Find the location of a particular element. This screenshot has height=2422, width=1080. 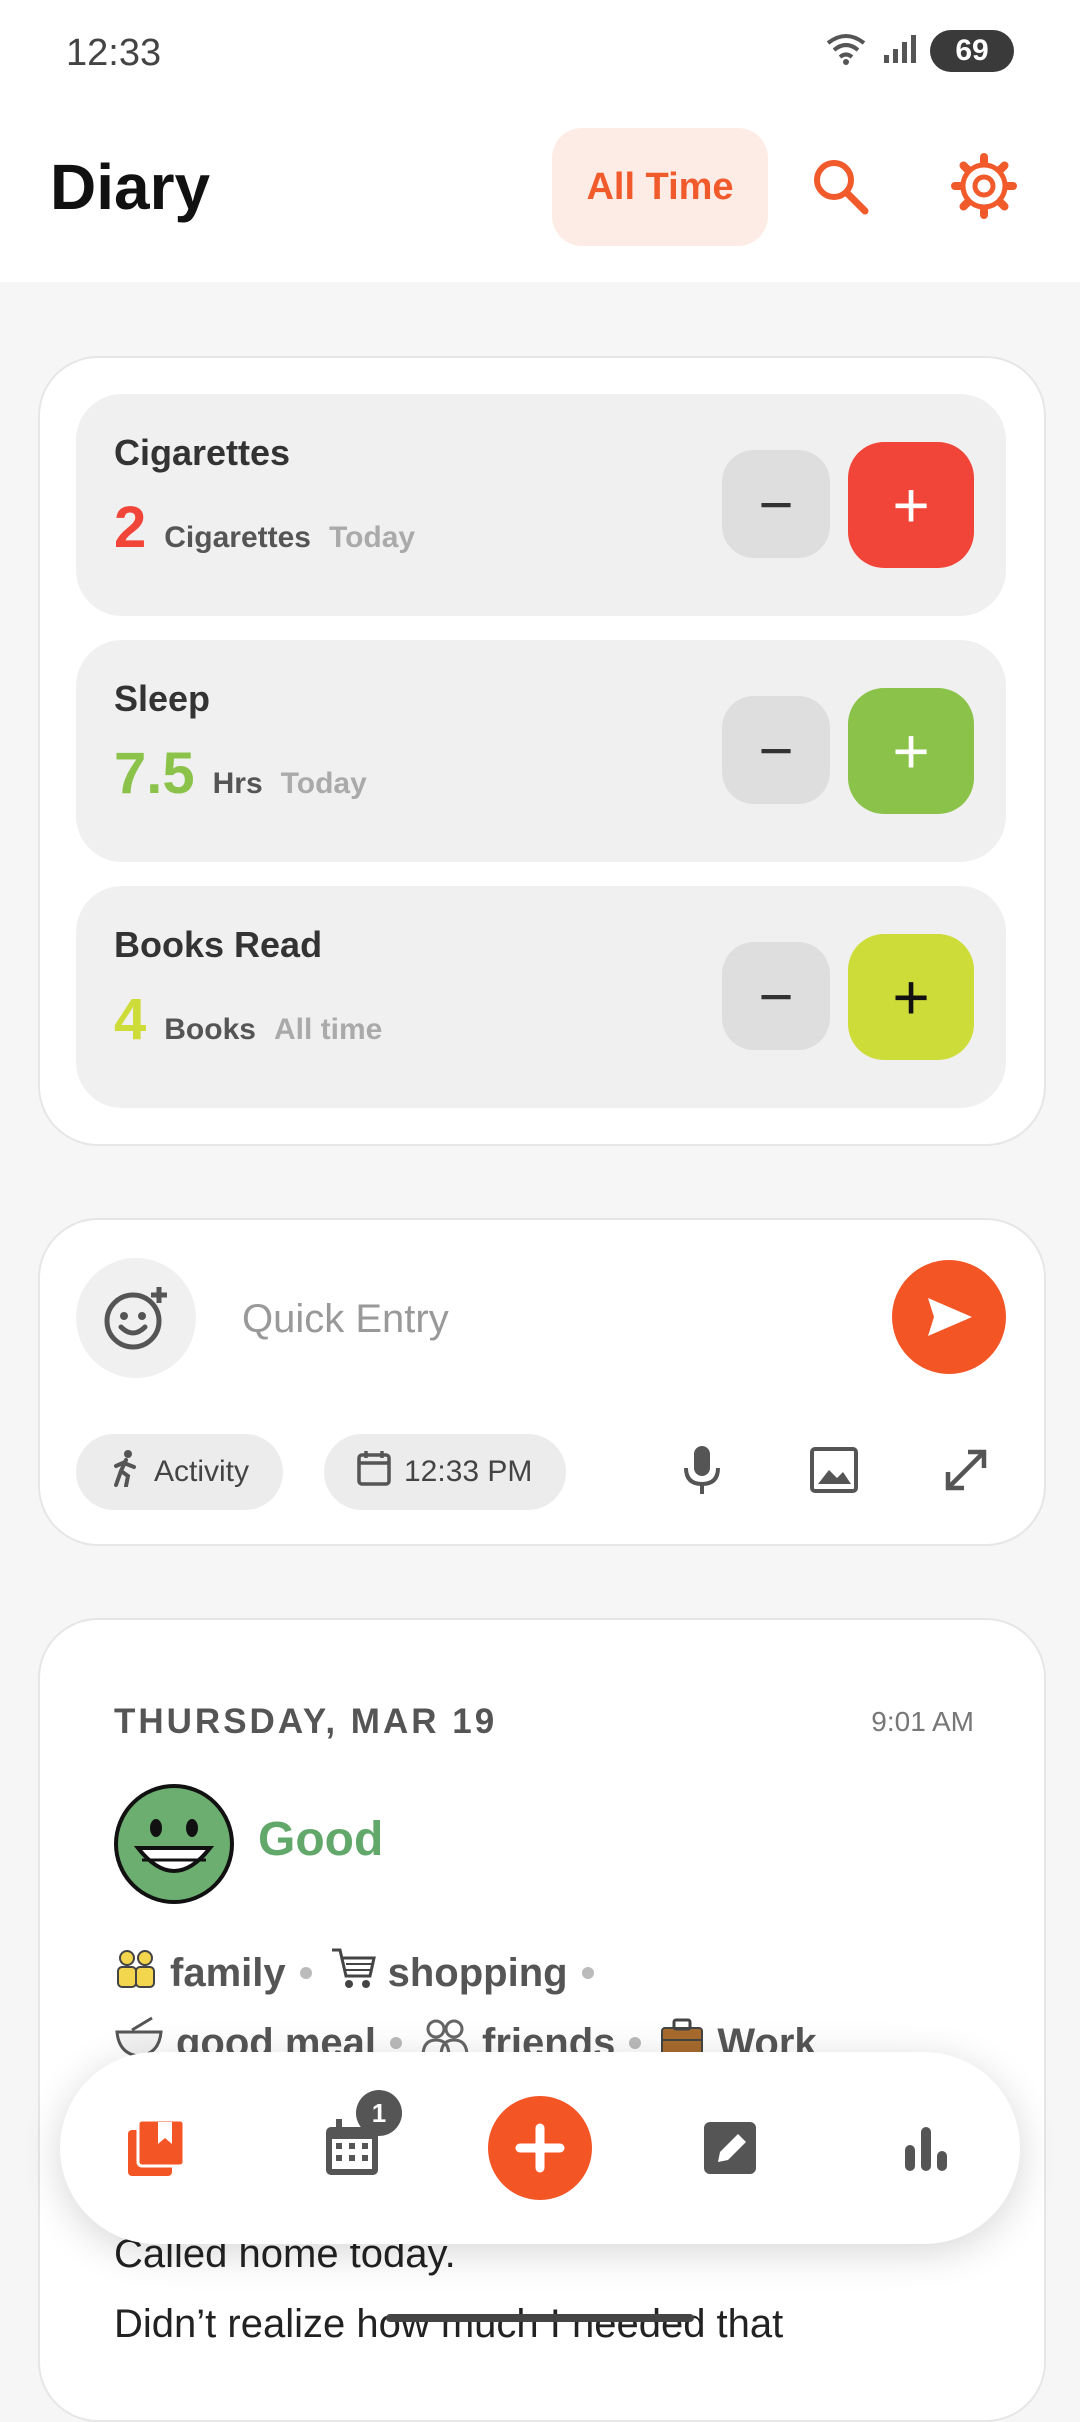

shopping-cart-icon is located at coordinates (353, 1973).